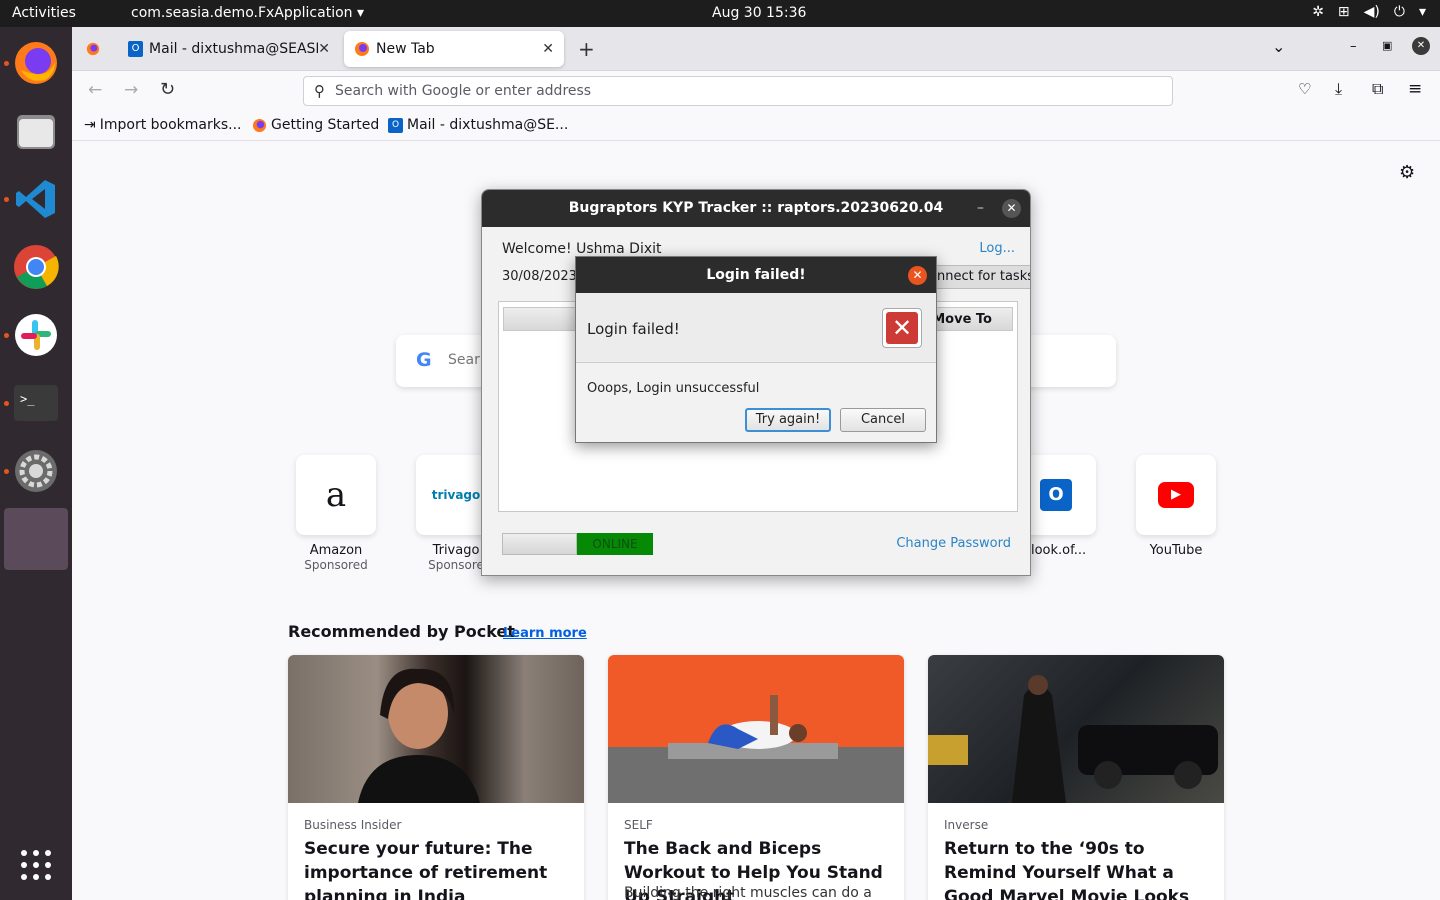 Image resolution: width=1440 pixels, height=900 pixels. What do you see at coordinates (1338, 89) in the screenshot?
I see `downloads-icon: ⤓` at bounding box center [1338, 89].